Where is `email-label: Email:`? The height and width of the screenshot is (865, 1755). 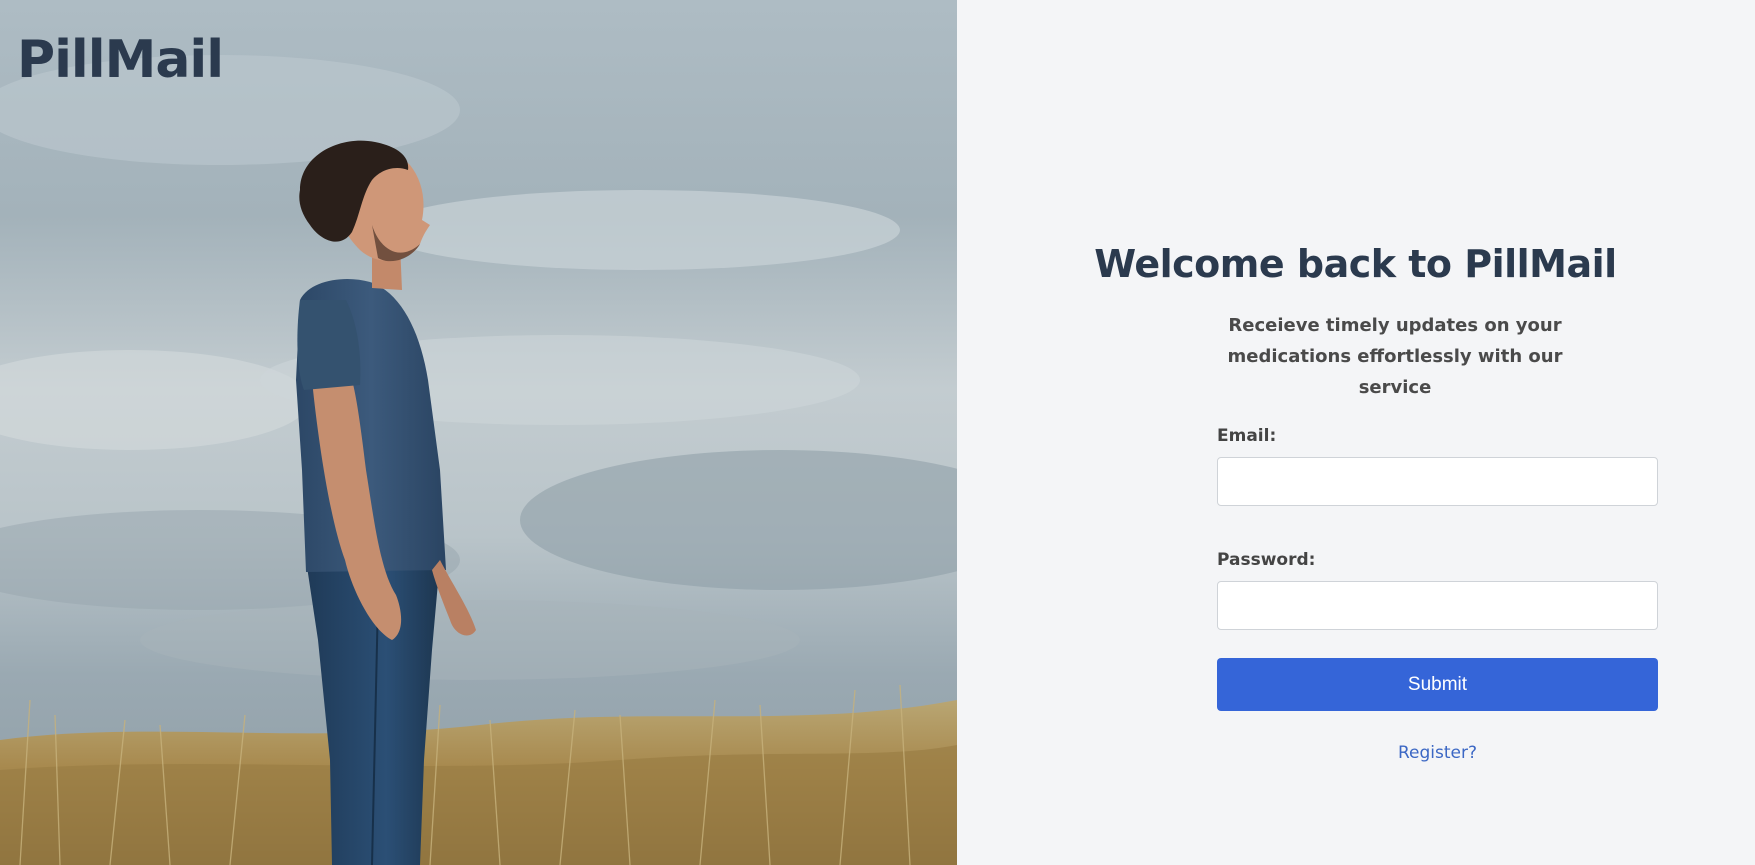 email-label: Email: is located at coordinates (1247, 436).